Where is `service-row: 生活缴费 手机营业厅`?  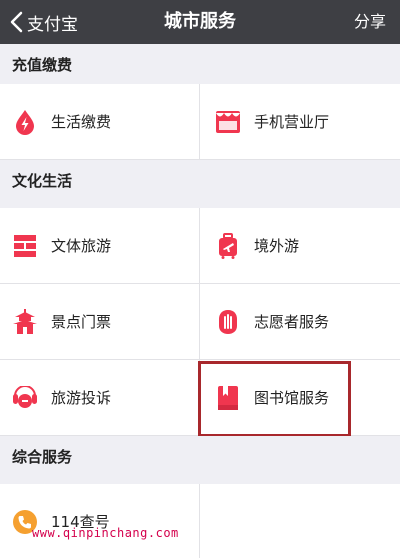 service-row: 生活缴费 手机营业厅 is located at coordinates (200, 122).